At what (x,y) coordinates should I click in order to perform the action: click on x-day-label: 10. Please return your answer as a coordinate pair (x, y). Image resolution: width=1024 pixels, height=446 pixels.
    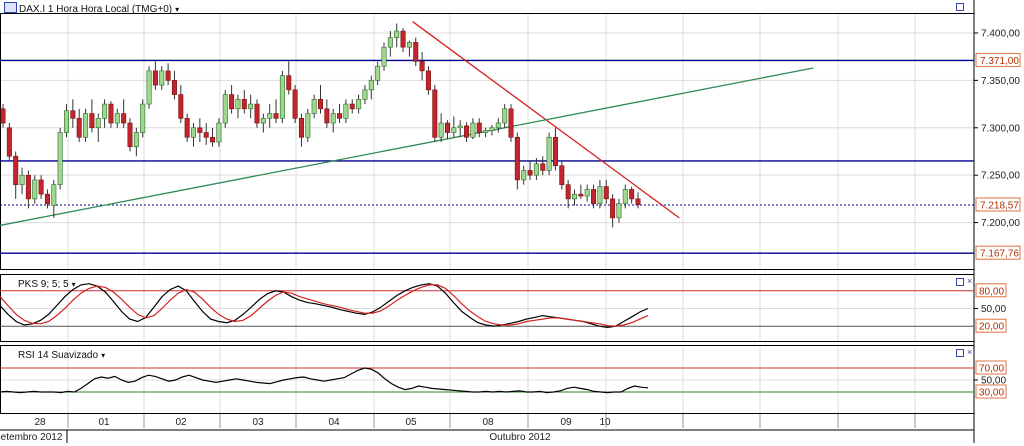
    Looking at the image, I should click on (605, 422).